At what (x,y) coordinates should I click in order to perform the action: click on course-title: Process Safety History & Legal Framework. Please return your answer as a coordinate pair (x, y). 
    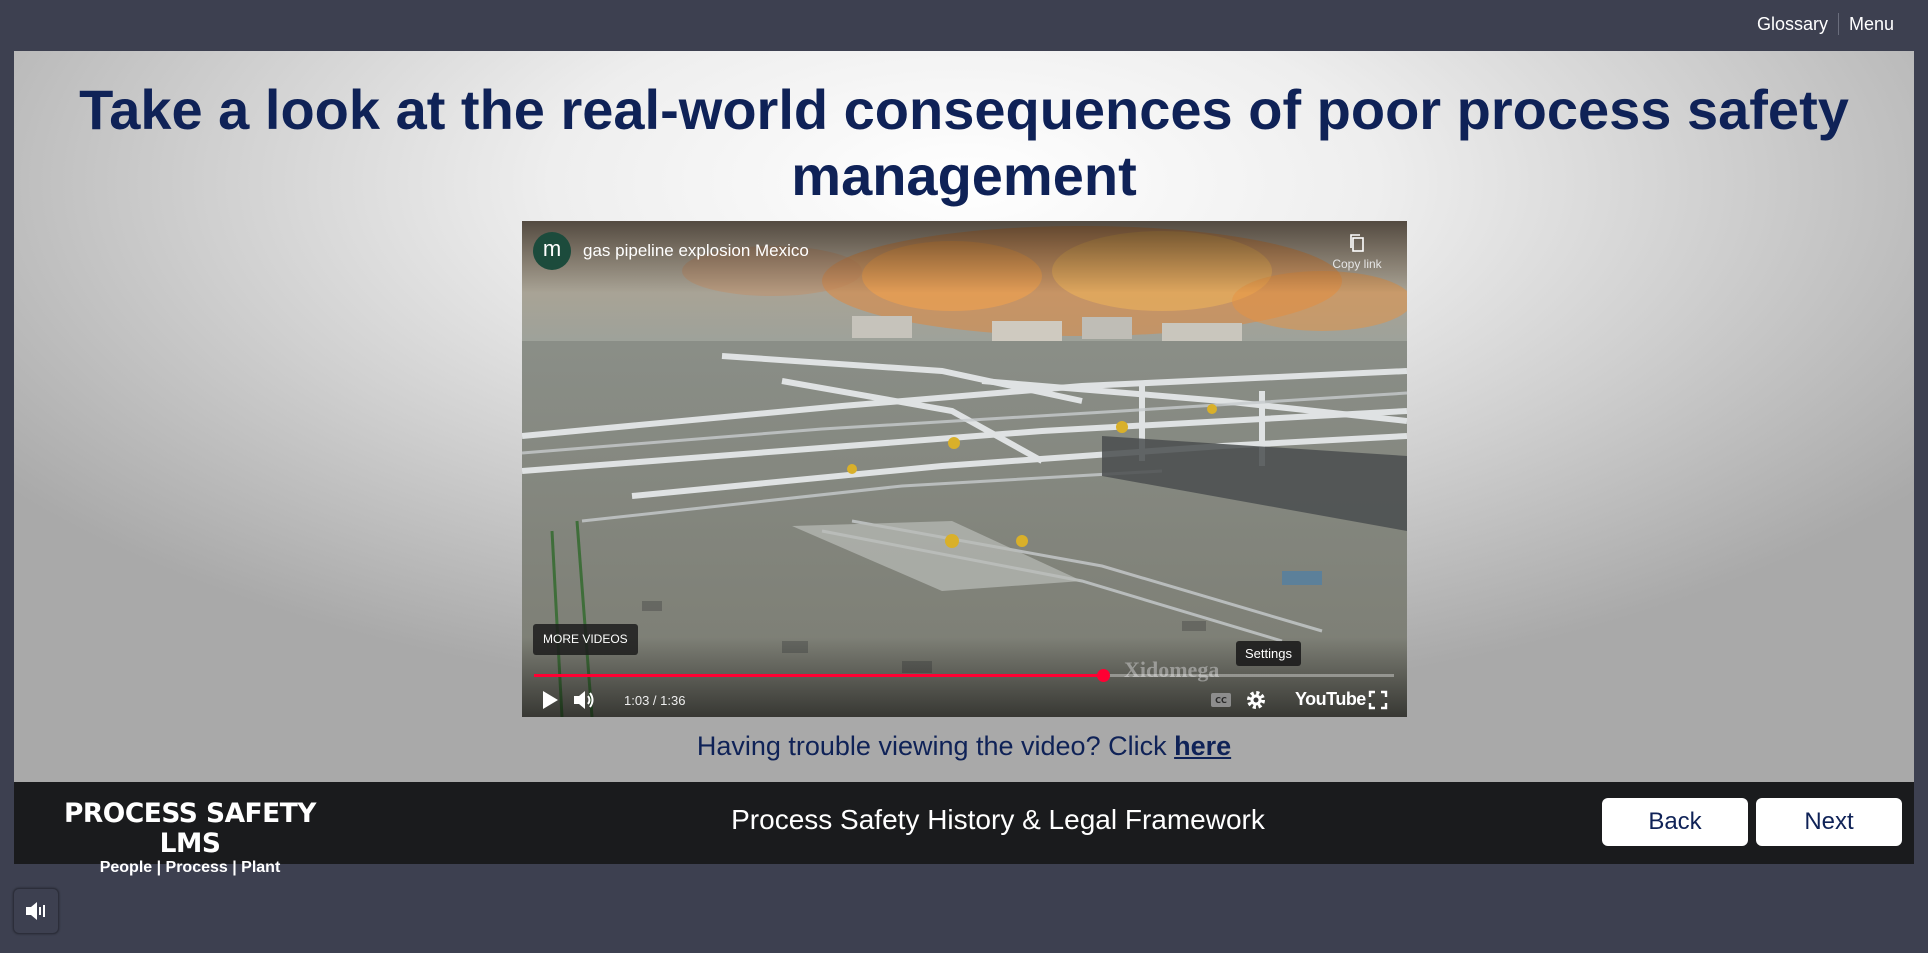
    Looking at the image, I should click on (998, 819).